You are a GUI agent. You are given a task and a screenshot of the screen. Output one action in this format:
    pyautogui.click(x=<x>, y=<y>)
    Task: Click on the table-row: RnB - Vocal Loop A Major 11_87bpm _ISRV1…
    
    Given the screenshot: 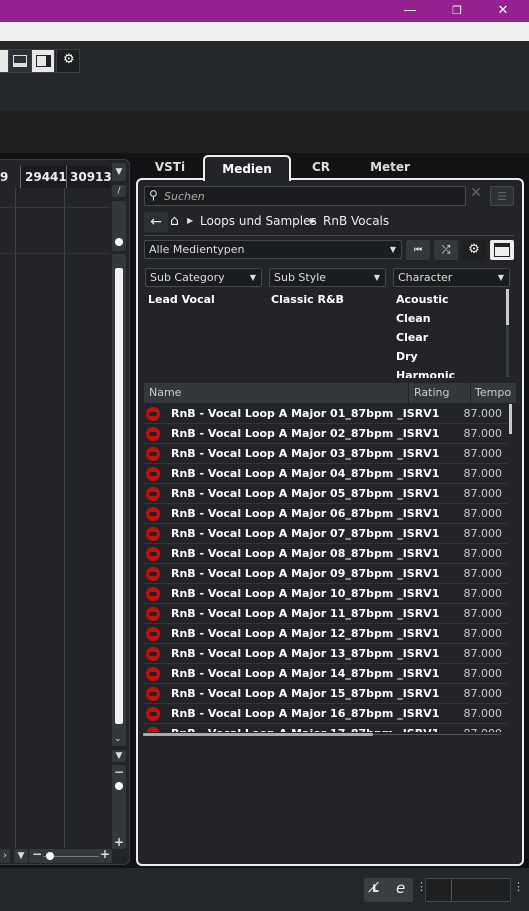 What is the action you would take?
    pyautogui.click(x=326, y=614)
    